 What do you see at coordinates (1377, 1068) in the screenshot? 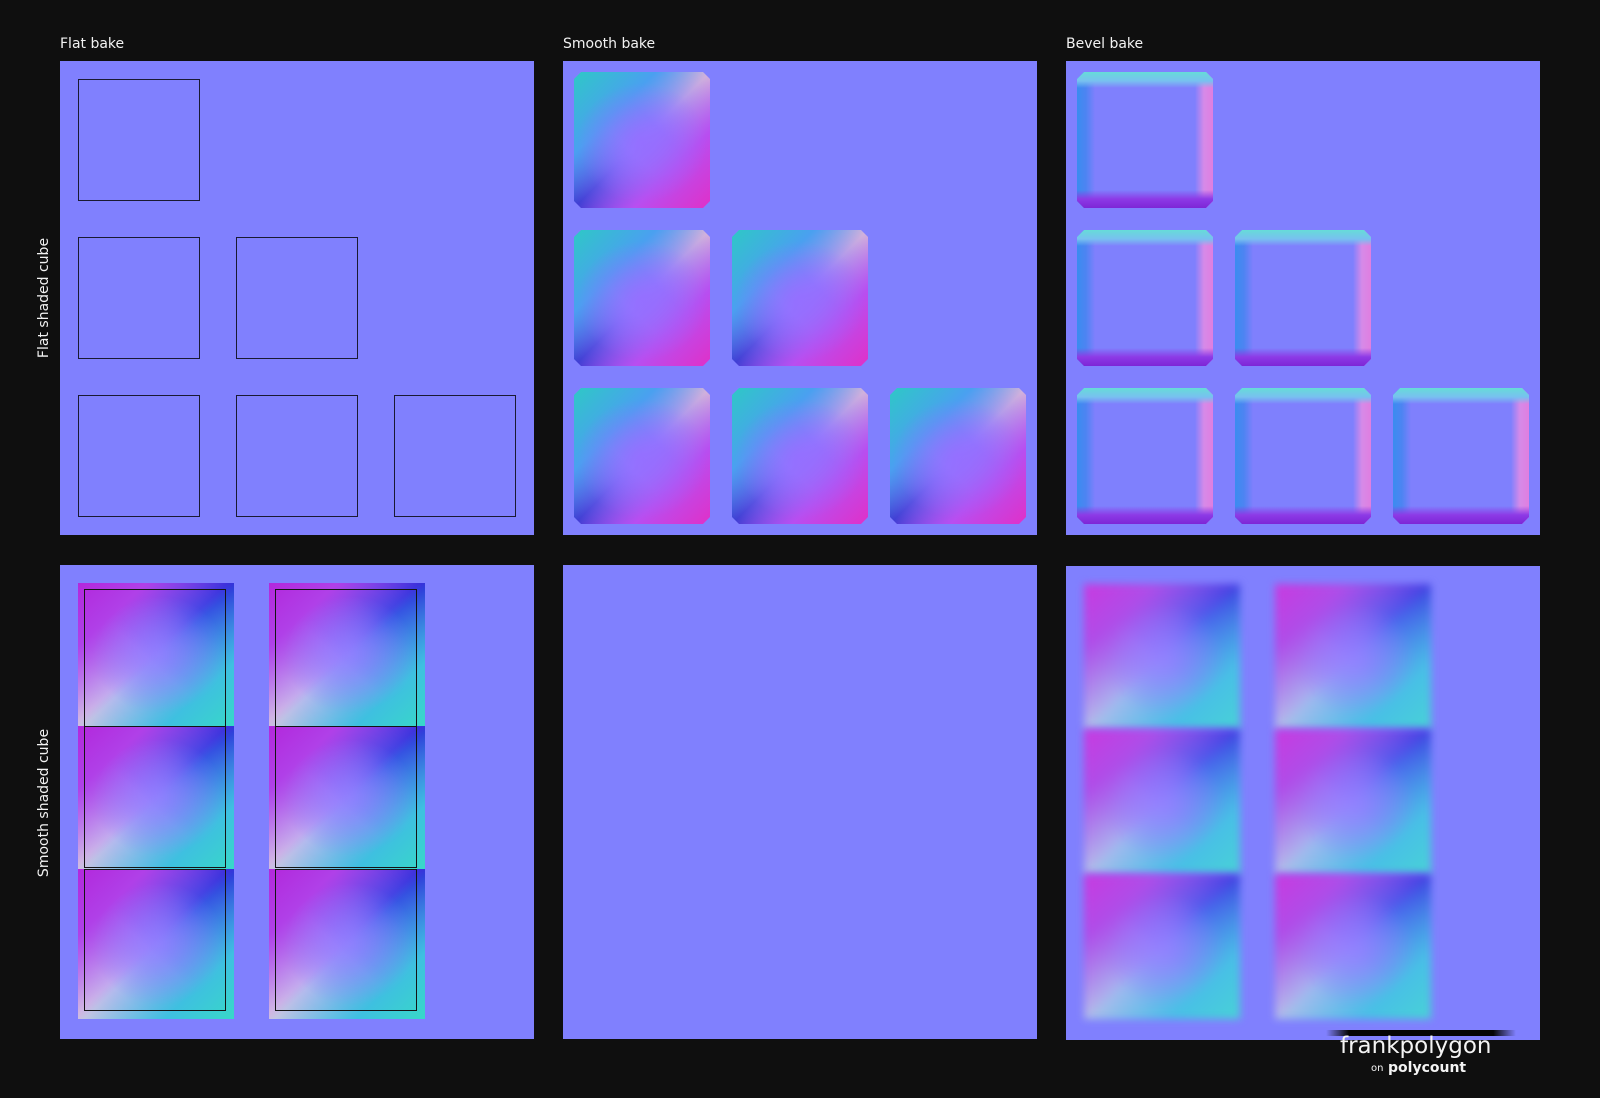
I see `watermark-on: on` at bounding box center [1377, 1068].